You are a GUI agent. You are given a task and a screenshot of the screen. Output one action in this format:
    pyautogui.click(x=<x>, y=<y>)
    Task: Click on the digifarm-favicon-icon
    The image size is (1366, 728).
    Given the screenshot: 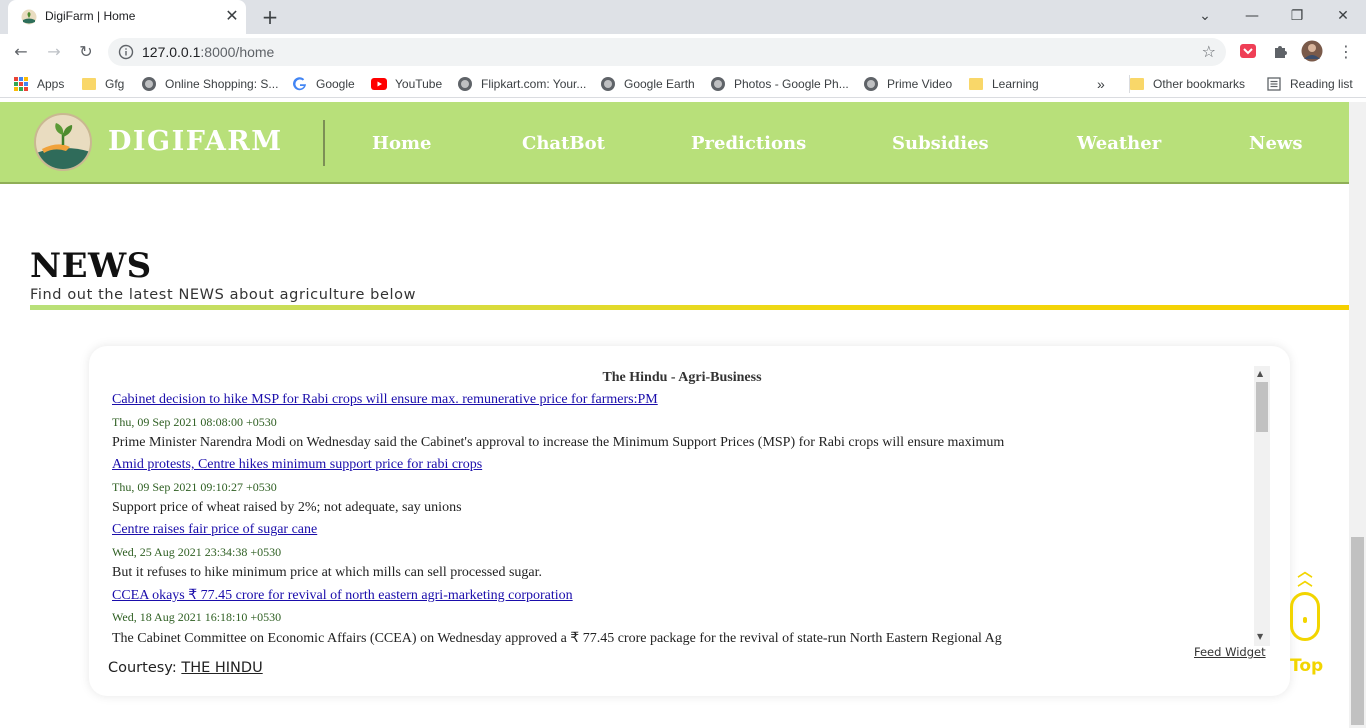 What is the action you would take?
    pyautogui.click(x=29, y=17)
    